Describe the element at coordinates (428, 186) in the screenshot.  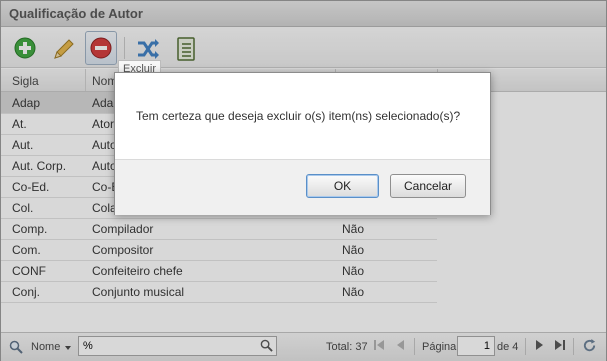
I see `cancel-button: Cancelar` at that location.